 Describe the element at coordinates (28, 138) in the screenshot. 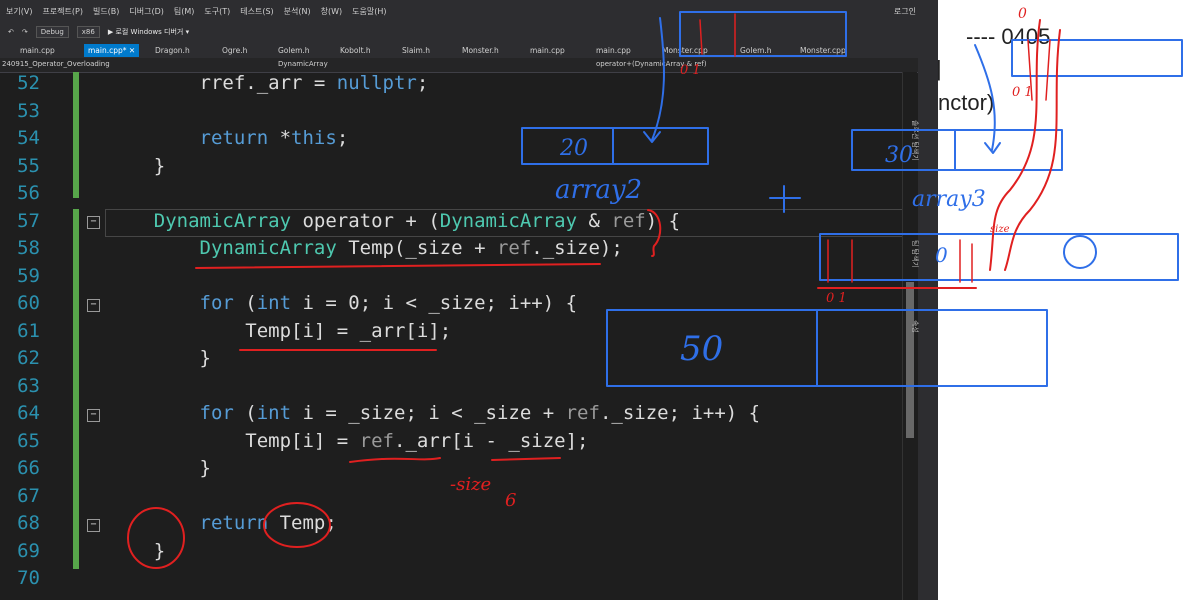

I see `line-number: 54` at that location.